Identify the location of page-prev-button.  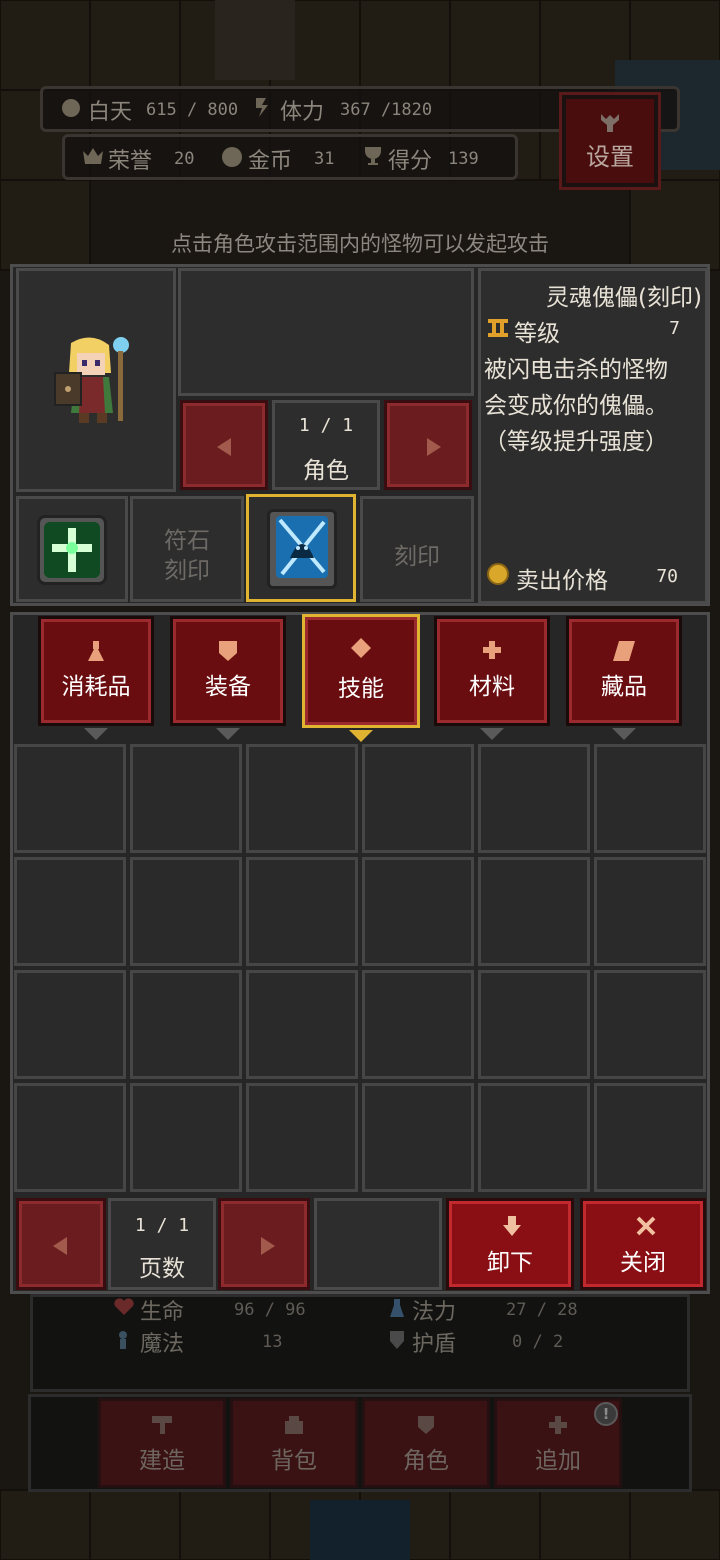
(61, 1244).